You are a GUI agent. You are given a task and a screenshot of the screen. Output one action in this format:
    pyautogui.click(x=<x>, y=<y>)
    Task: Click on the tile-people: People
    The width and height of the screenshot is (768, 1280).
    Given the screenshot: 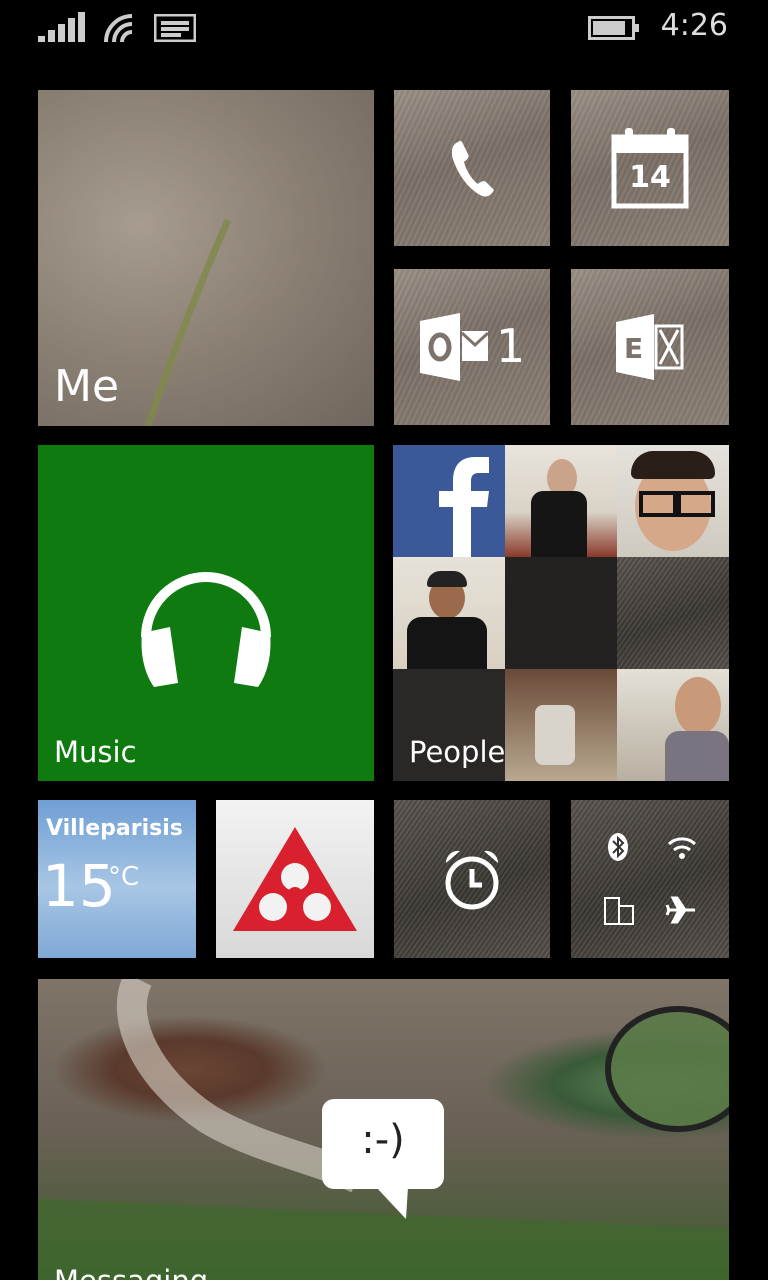 What is the action you would take?
    pyautogui.click(x=561, y=613)
    